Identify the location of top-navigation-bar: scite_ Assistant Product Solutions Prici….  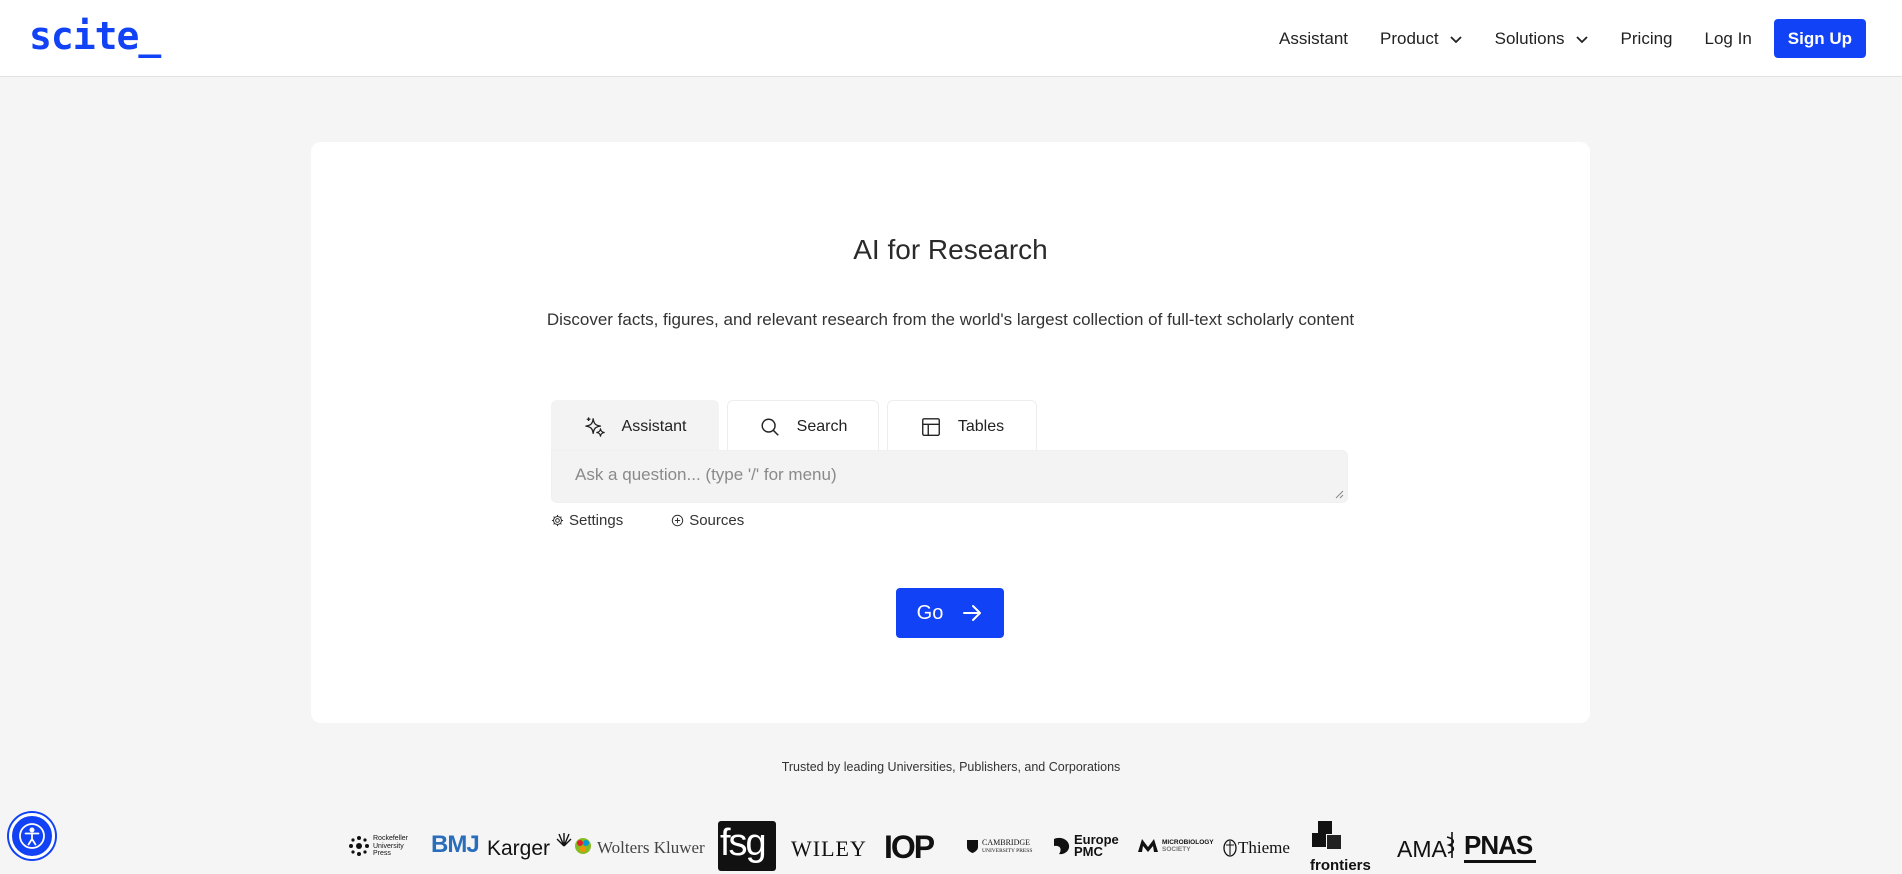
(951, 38).